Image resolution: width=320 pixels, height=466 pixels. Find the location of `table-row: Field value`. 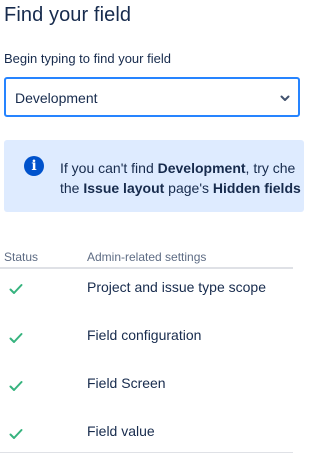

table-row: Field value is located at coordinates (146, 438).